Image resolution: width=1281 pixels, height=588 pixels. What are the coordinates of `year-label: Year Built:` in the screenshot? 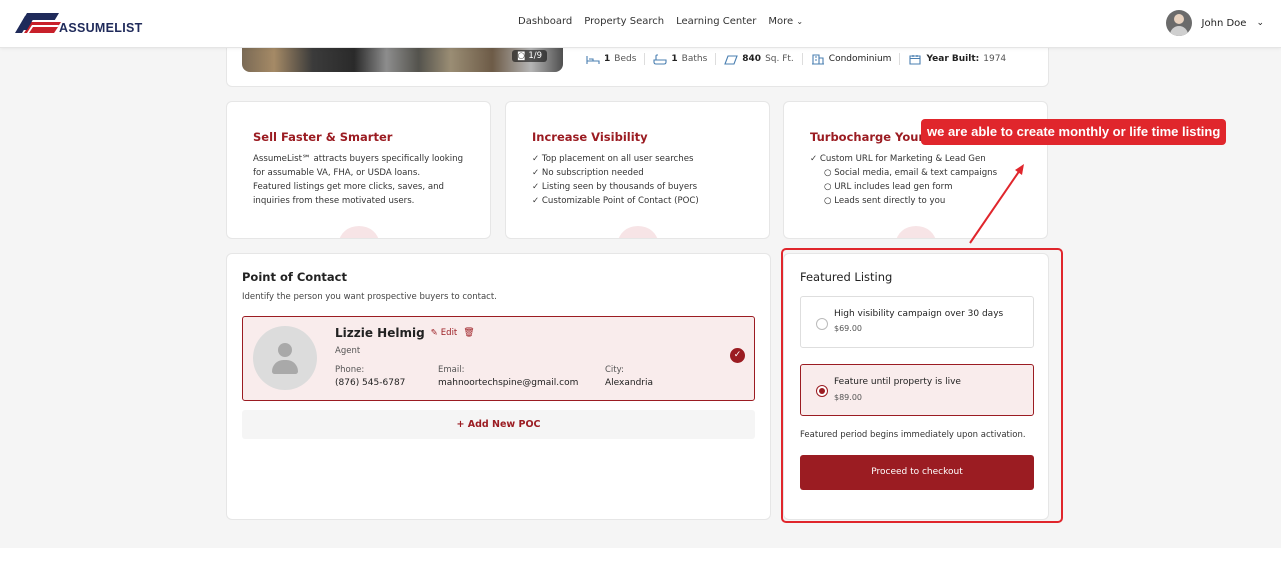 It's located at (953, 59).